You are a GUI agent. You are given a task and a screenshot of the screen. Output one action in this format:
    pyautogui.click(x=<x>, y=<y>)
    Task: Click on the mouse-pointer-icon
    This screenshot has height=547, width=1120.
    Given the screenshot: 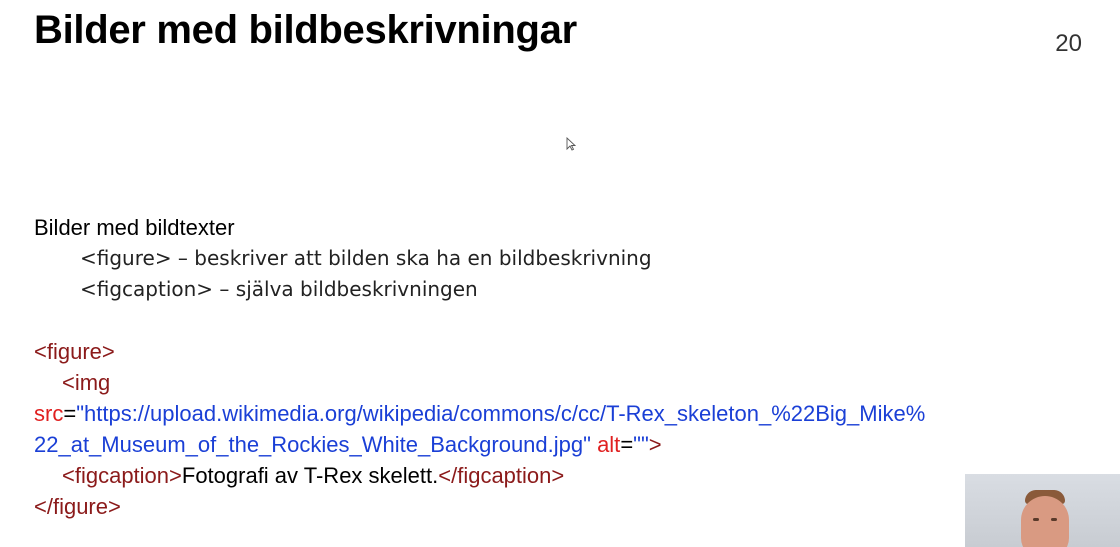 What is the action you would take?
    pyautogui.click(x=571, y=144)
    